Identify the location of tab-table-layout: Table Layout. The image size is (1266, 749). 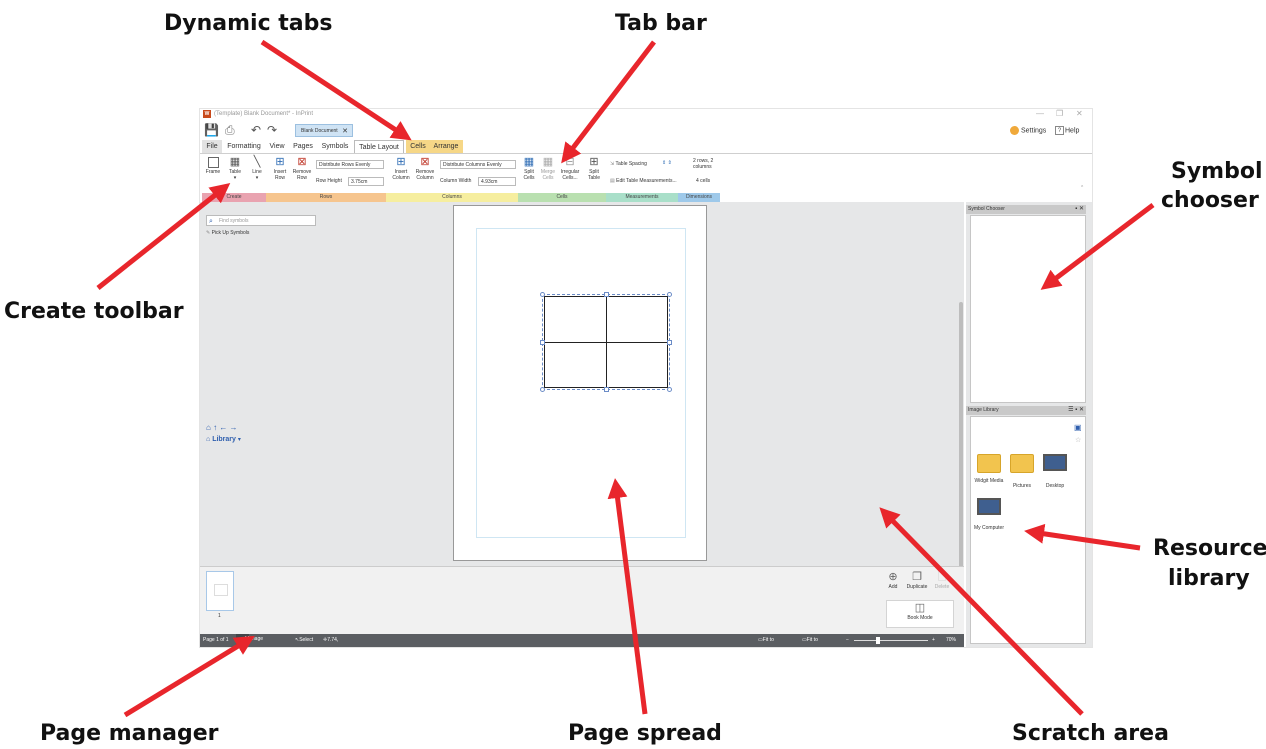
(379, 146).